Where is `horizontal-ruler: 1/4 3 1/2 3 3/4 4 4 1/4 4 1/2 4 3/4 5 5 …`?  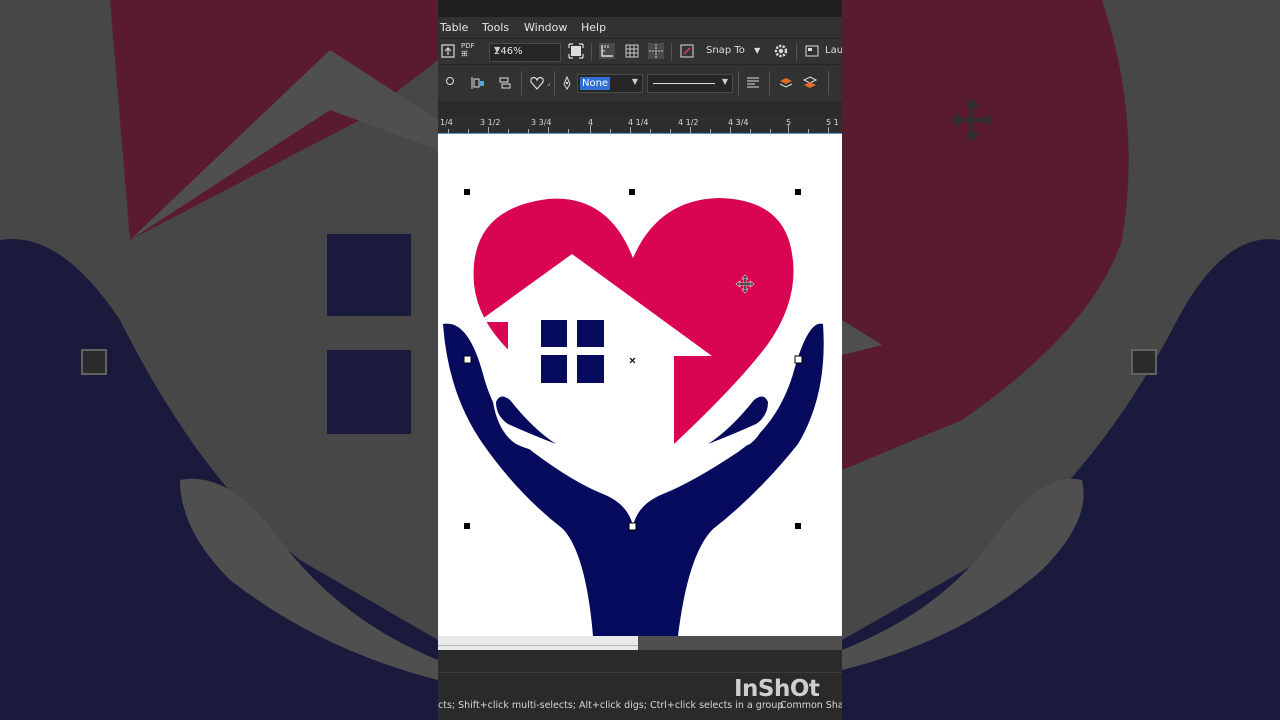 horizontal-ruler: 1/4 3 1/2 3 3/4 4 4 1/4 4 1/2 4 3/4 5 5 … is located at coordinates (640, 125).